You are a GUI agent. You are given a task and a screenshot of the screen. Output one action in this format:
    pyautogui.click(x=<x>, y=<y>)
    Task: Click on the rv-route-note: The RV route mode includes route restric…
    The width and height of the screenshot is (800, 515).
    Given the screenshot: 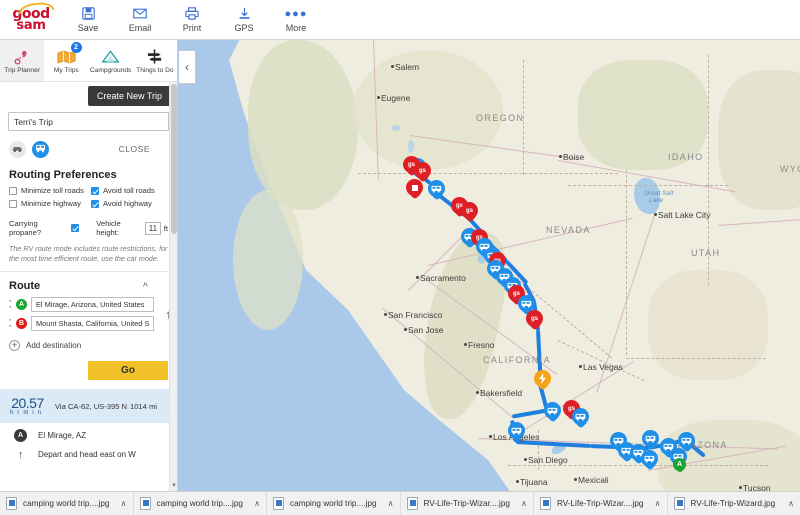 What is the action you would take?
    pyautogui.click(x=88, y=253)
    